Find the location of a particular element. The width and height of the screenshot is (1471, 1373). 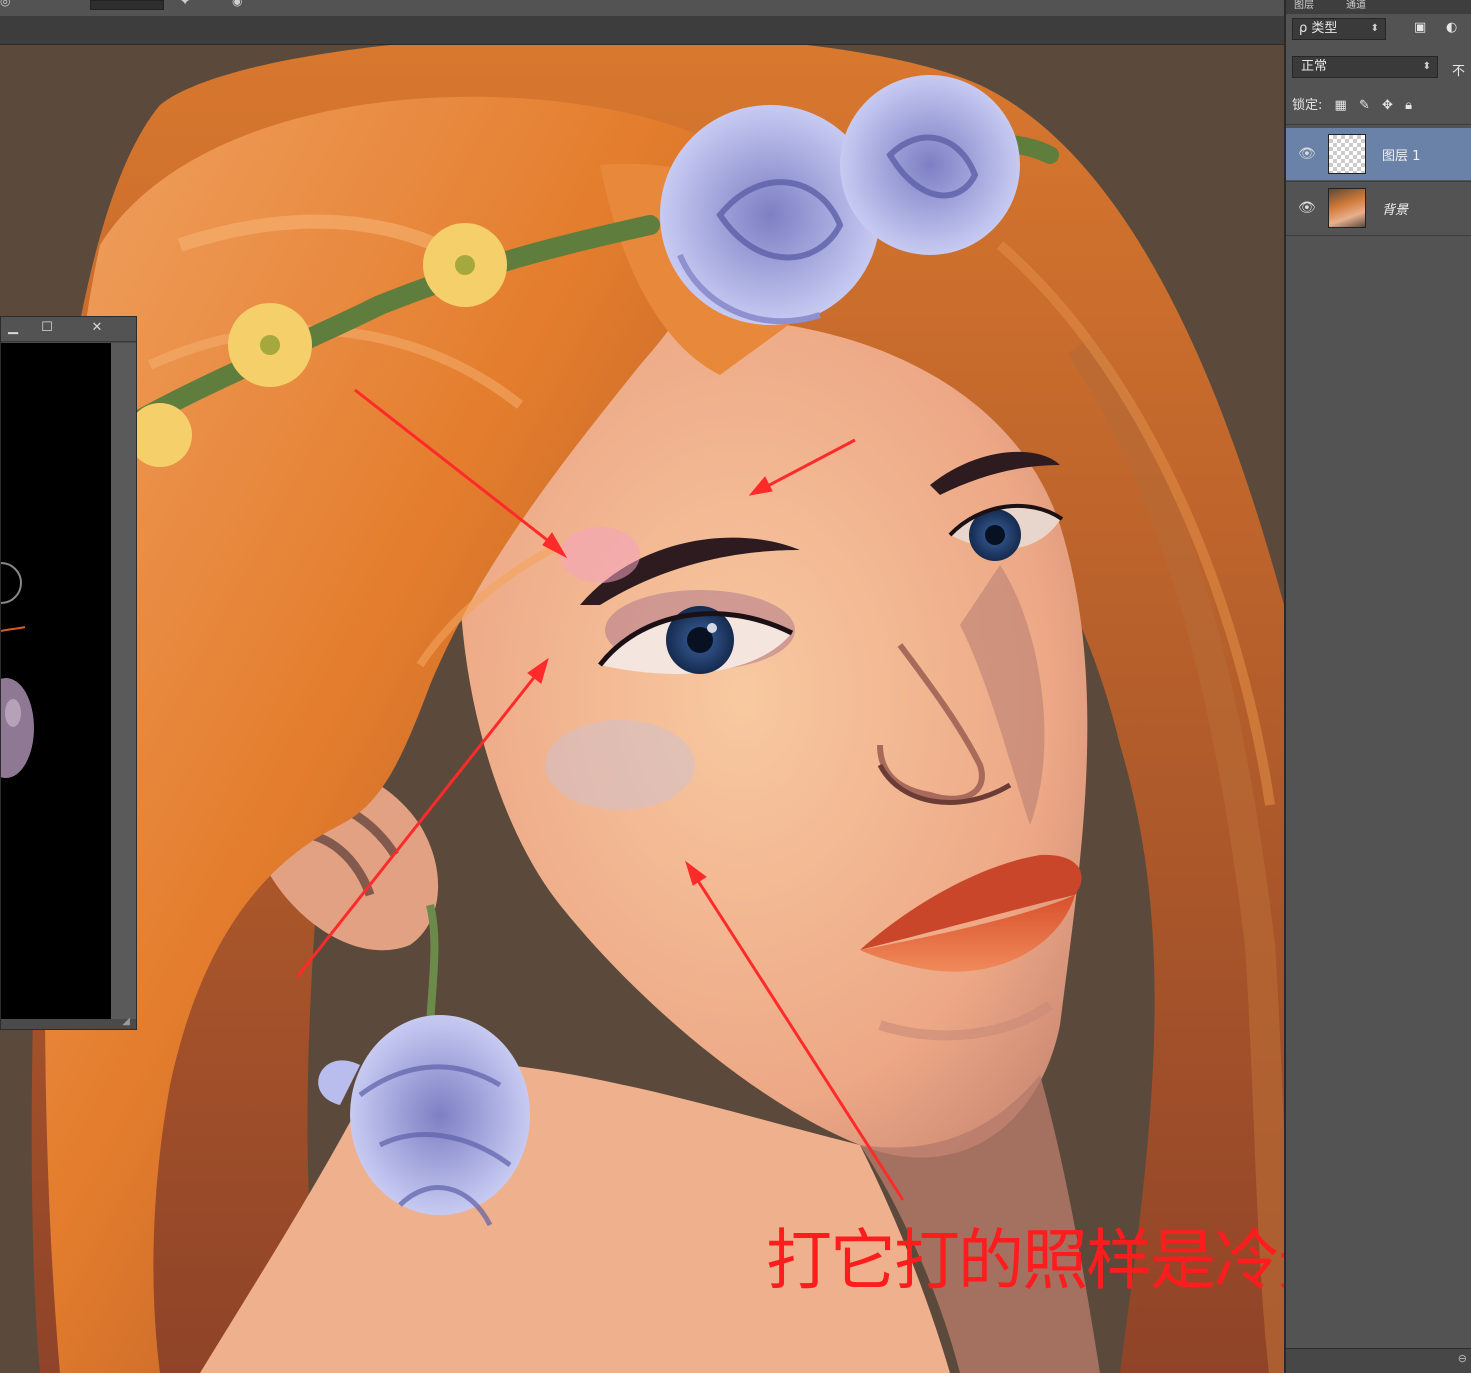

panel-footer: ⊖ is located at coordinates (1378, 1360).